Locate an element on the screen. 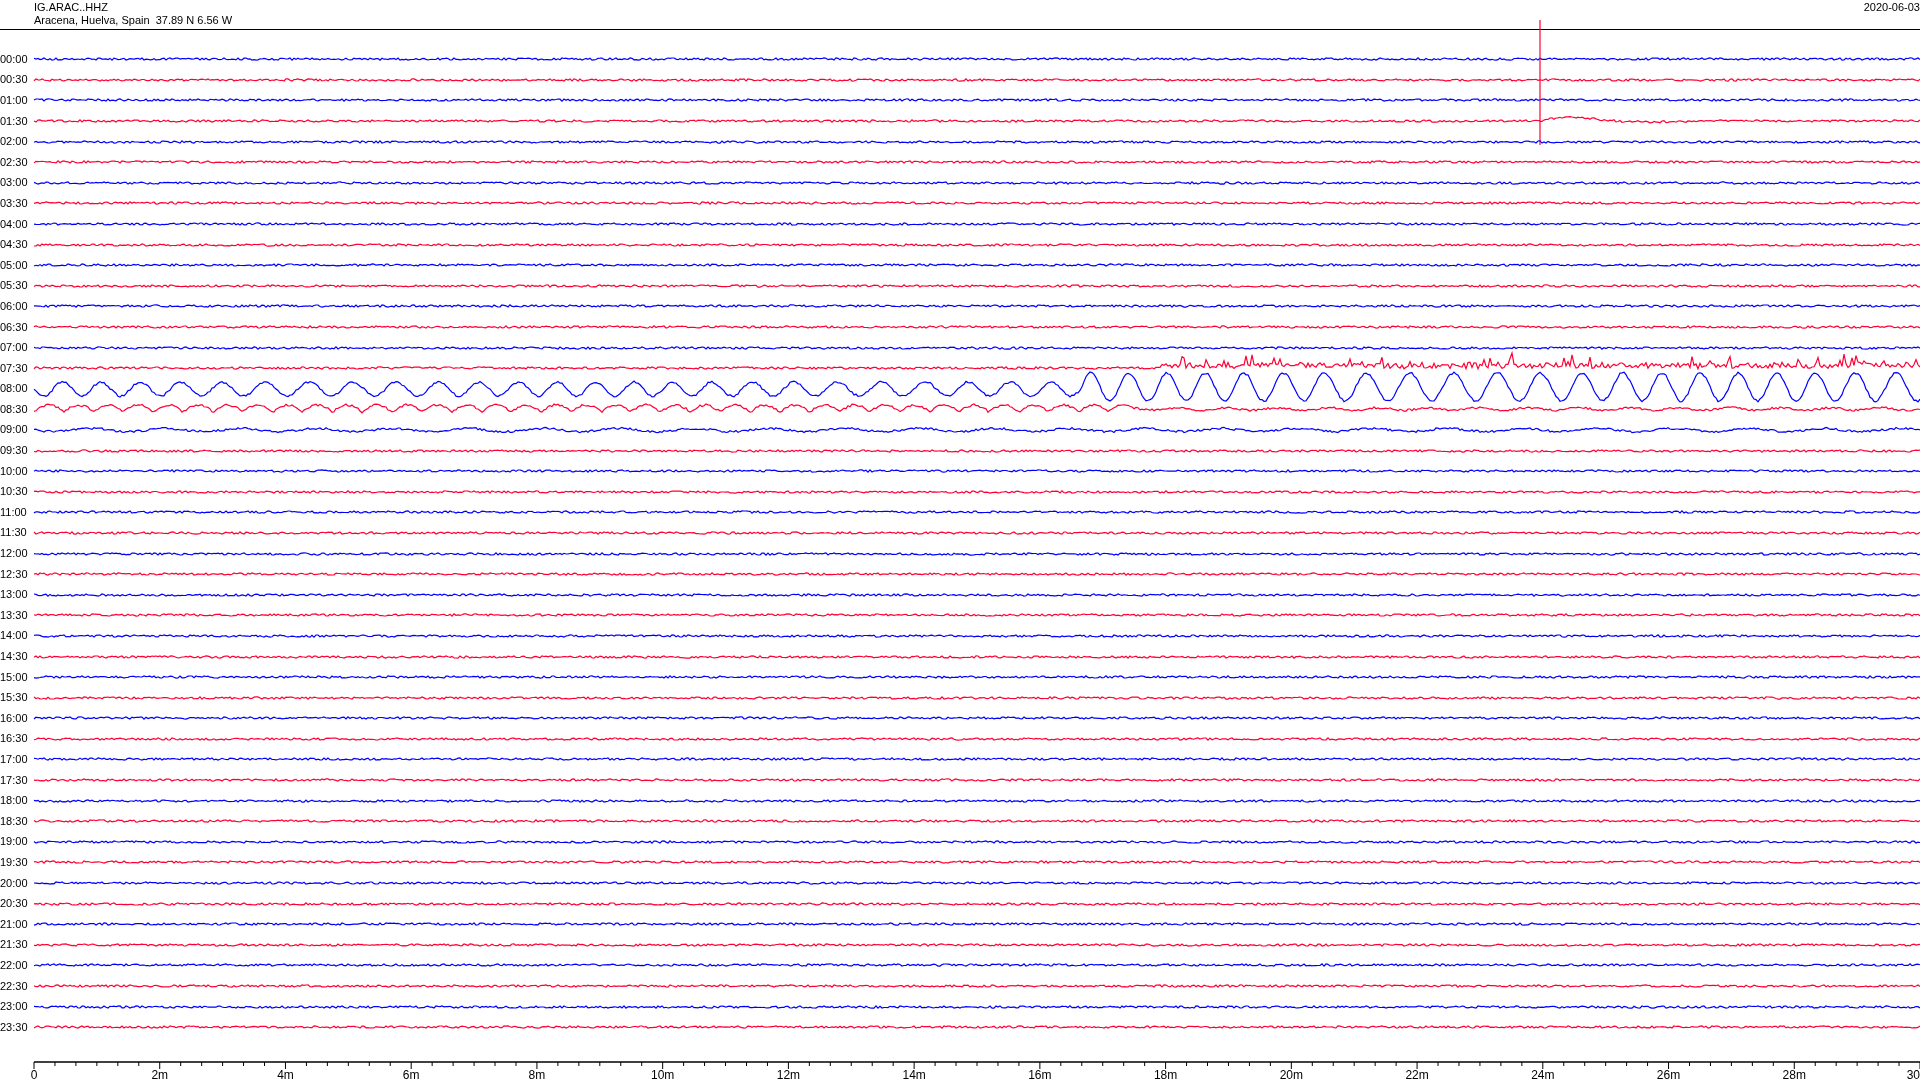 Image resolution: width=1920 pixels, height=1080 pixels. row-time-label: 16:00 is located at coordinates (14, 718).